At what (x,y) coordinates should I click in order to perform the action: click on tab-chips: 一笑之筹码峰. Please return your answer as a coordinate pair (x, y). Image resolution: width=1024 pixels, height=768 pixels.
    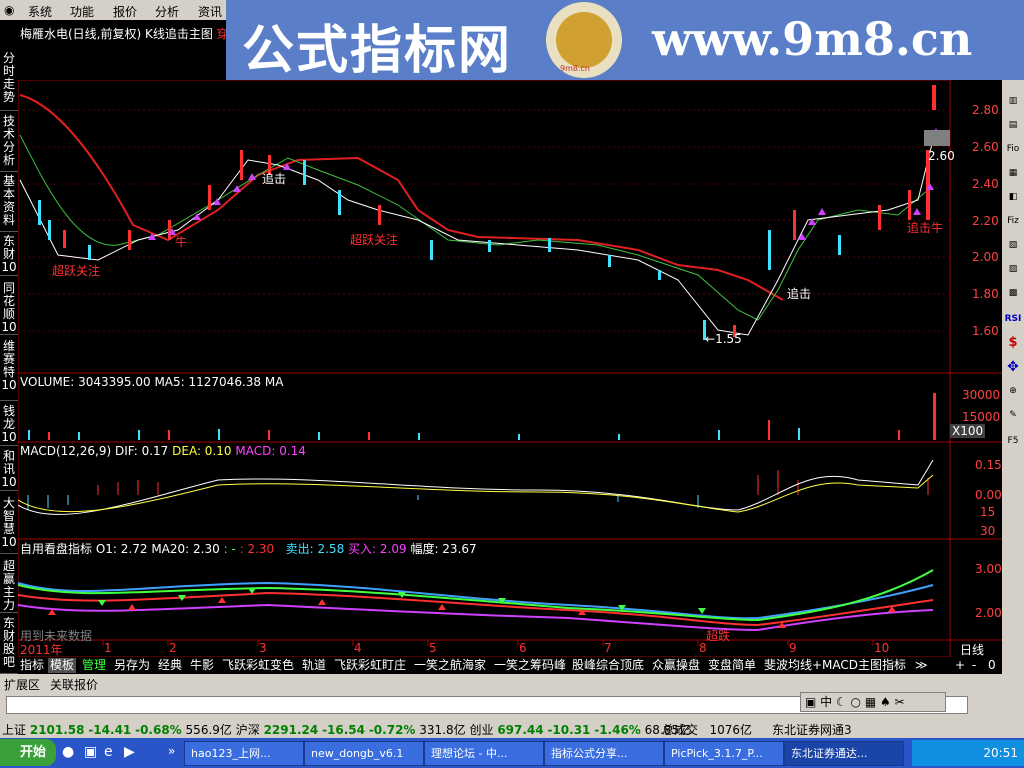
    Looking at the image, I should click on (530, 665).